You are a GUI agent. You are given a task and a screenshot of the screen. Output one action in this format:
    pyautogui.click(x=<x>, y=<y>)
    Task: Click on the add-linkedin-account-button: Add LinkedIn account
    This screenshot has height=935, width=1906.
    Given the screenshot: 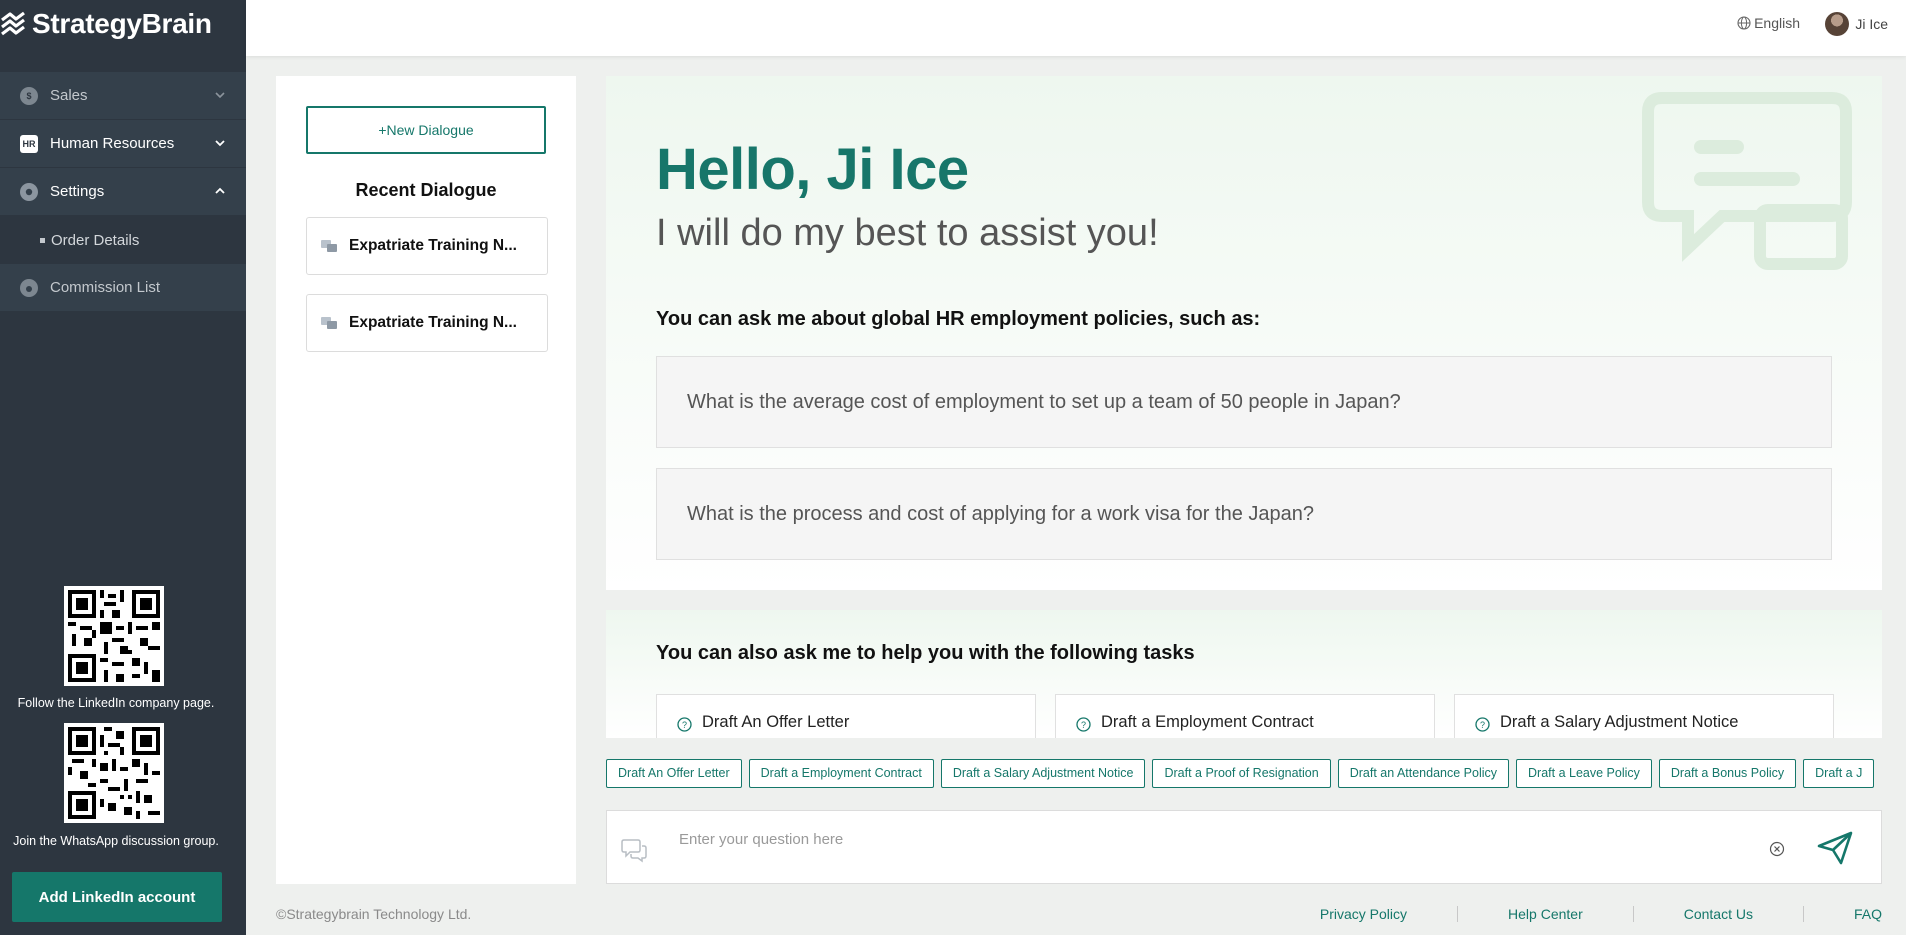 What is the action you would take?
    pyautogui.click(x=117, y=897)
    